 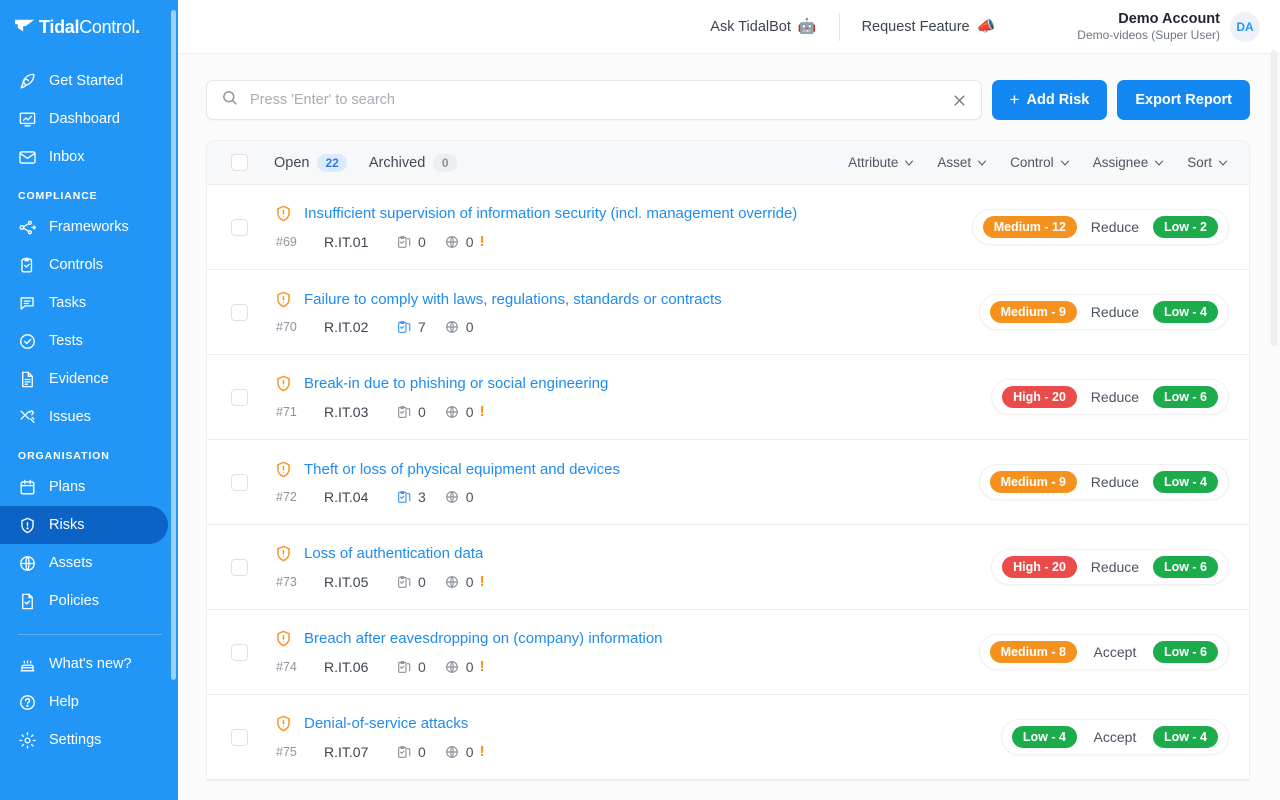 What do you see at coordinates (286, 581) in the screenshot?
I see `risk-id: #73` at bounding box center [286, 581].